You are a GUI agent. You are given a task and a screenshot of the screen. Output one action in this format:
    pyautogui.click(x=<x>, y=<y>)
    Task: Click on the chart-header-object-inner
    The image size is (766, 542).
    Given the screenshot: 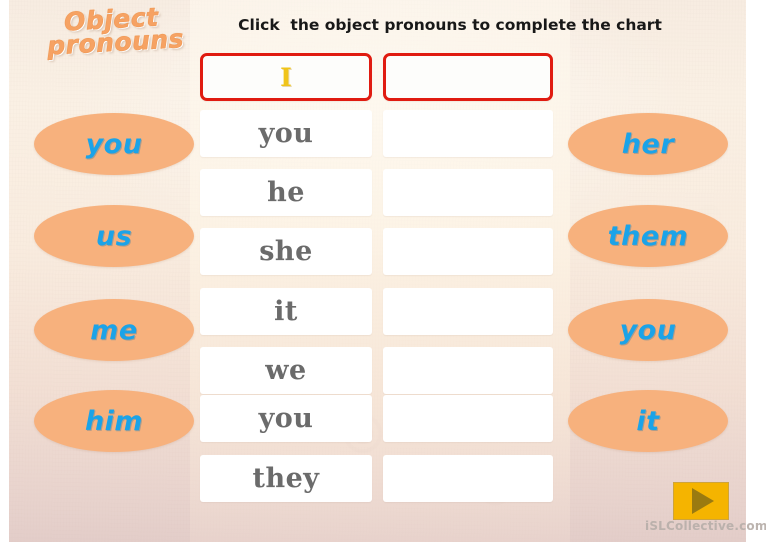 What is the action you would take?
    pyautogui.click(x=468, y=77)
    